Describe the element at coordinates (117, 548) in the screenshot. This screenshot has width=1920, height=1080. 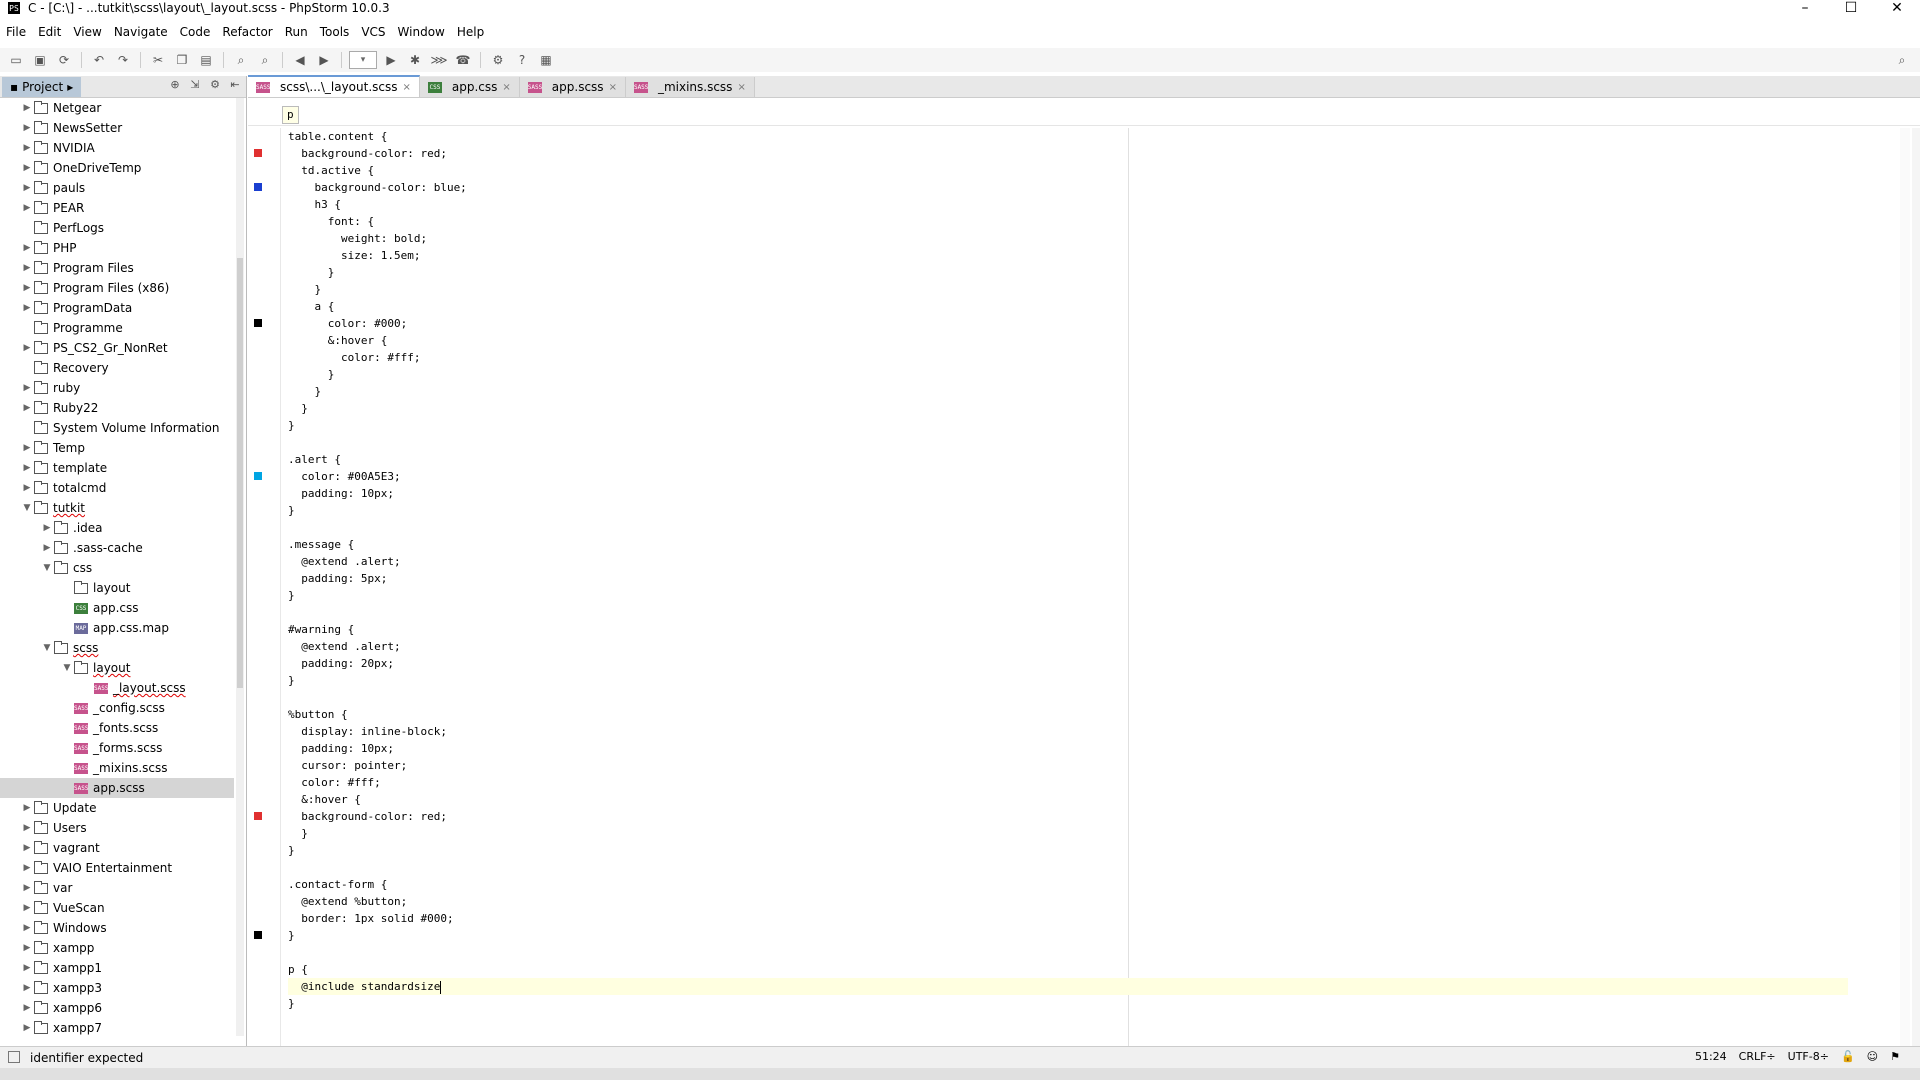
I see `tree-item: ▶ .sass-cache` at that location.